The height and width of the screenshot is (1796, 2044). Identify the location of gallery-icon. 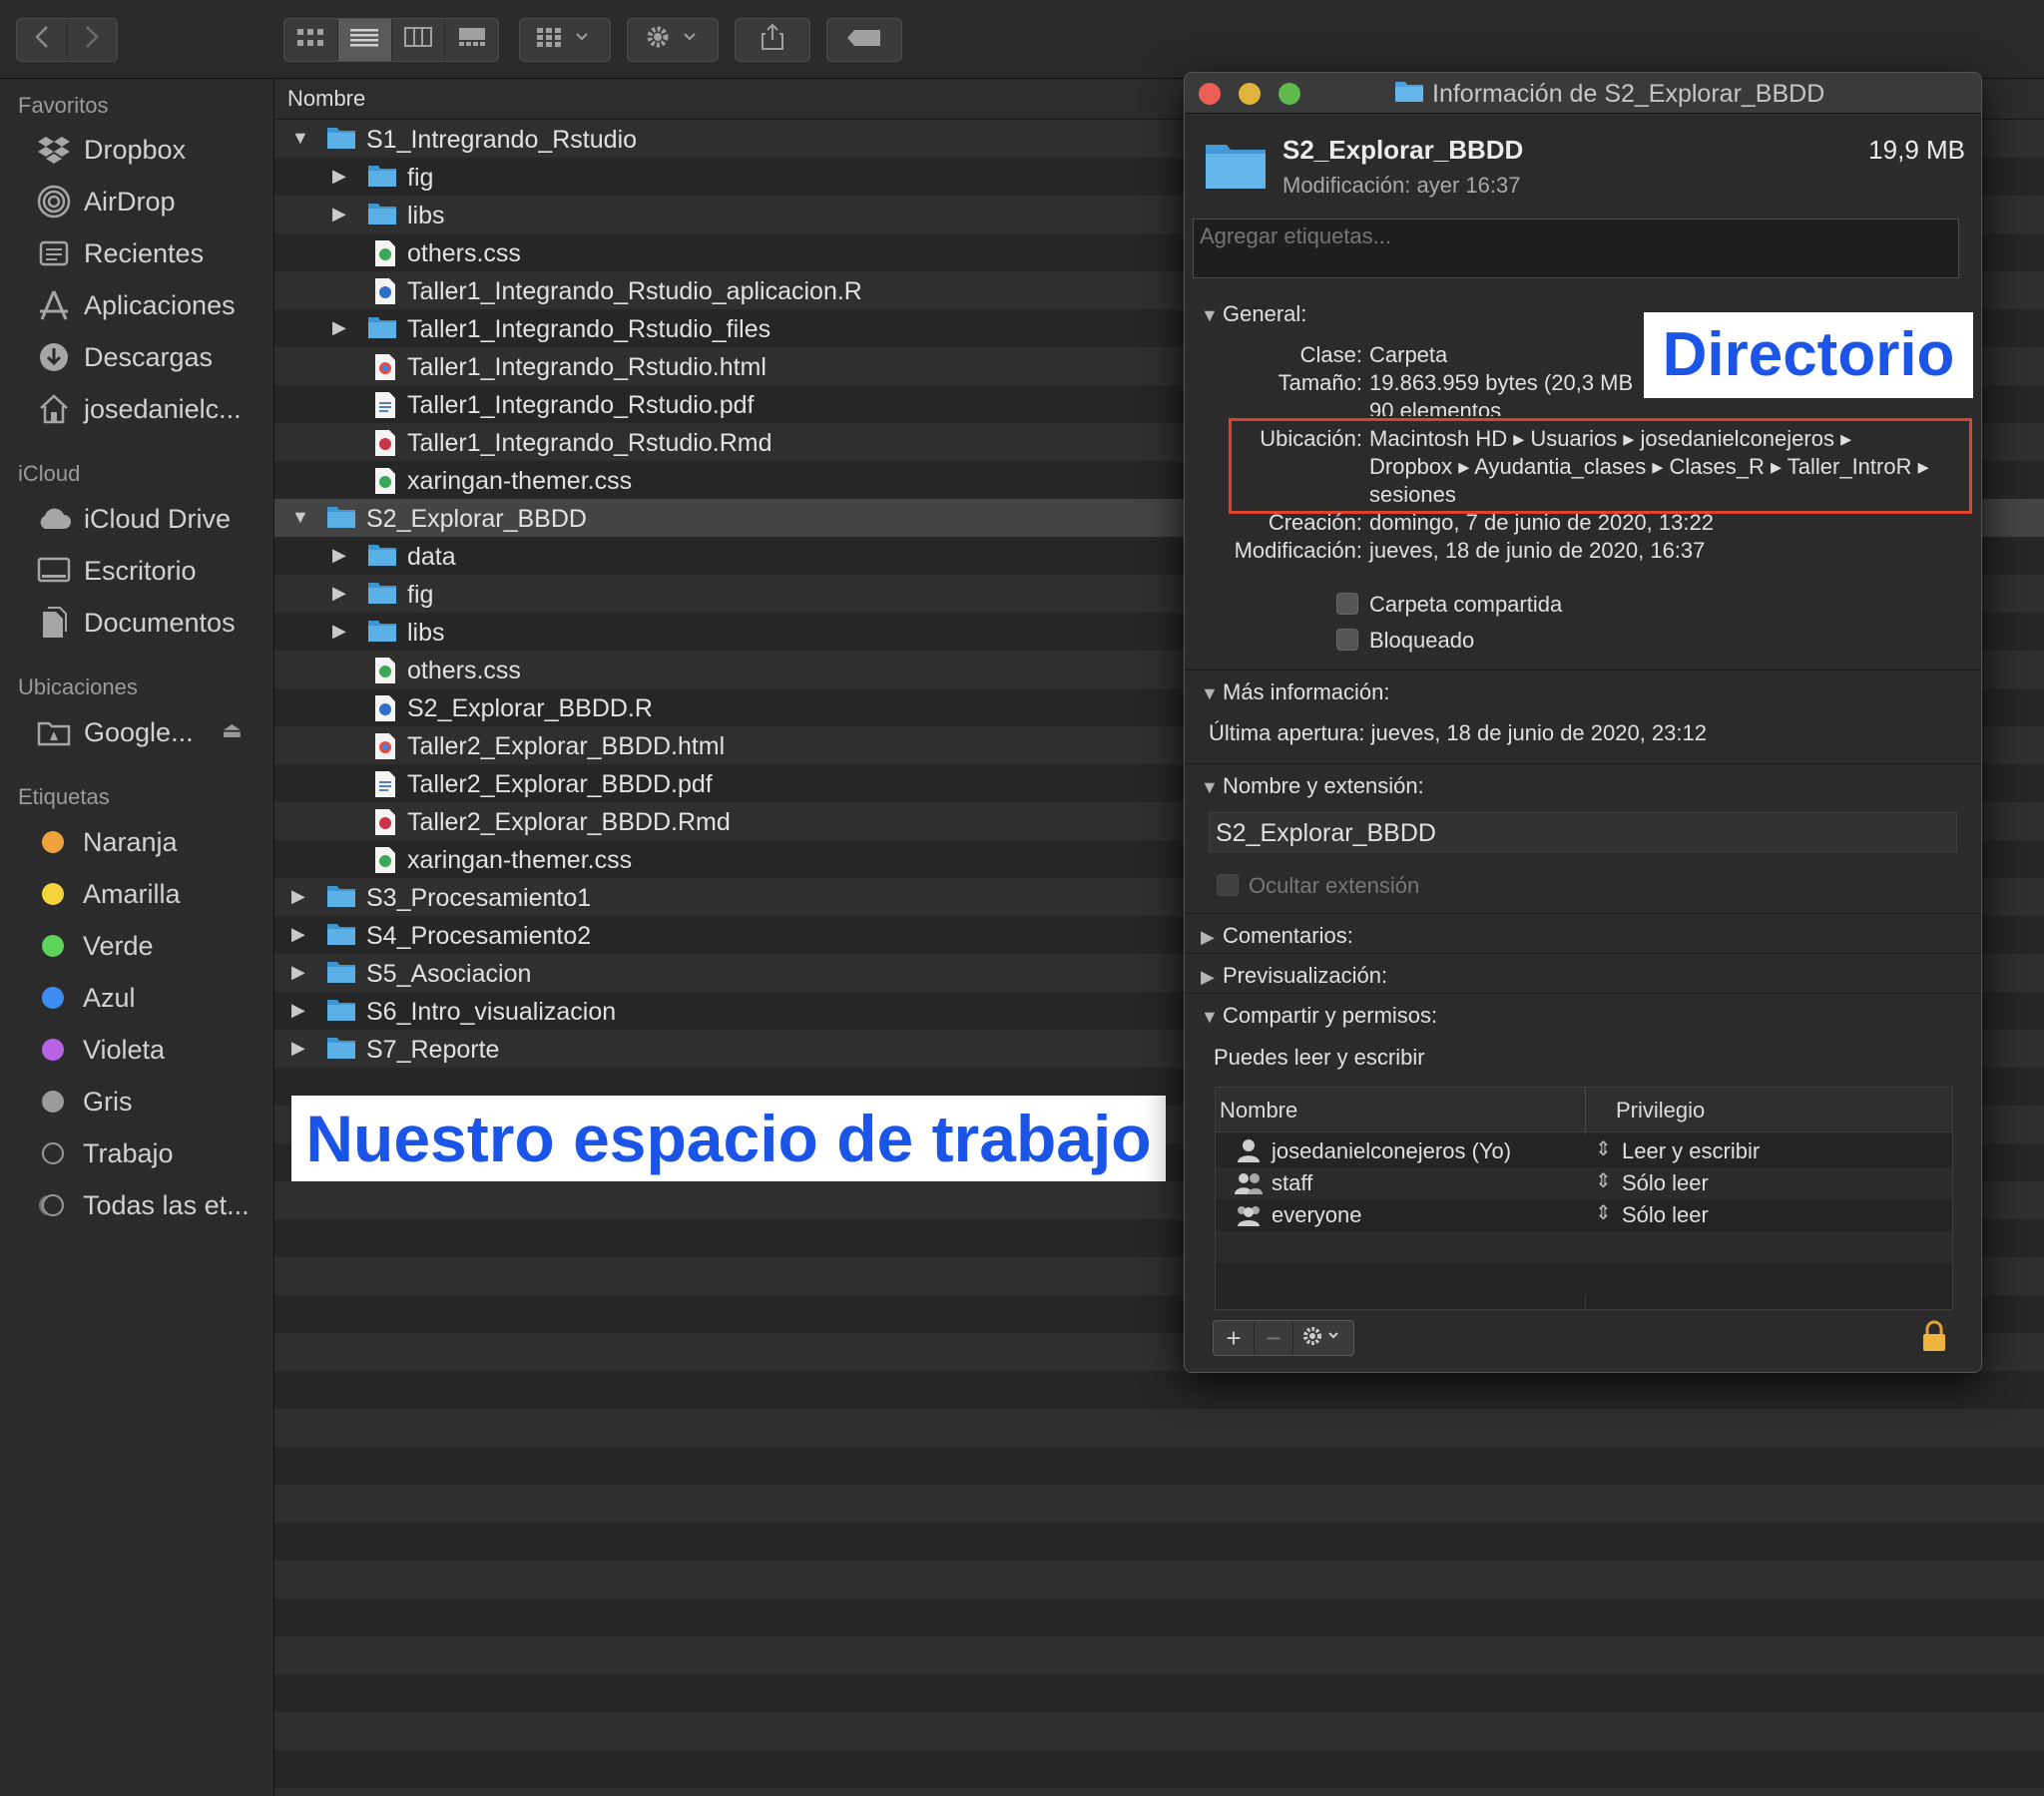
(472, 40).